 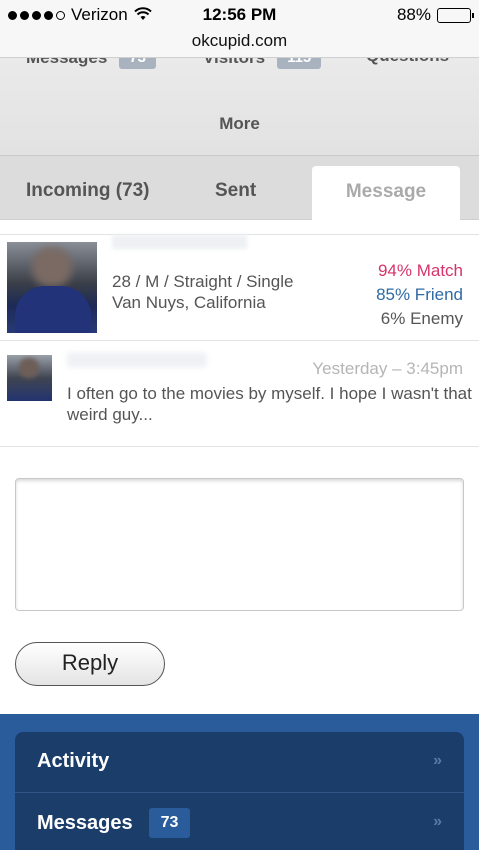 What do you see at coordinates (137, 63) in the screenshot?
I see `nav-messages-count: 73` at bounding box center [137, 63].